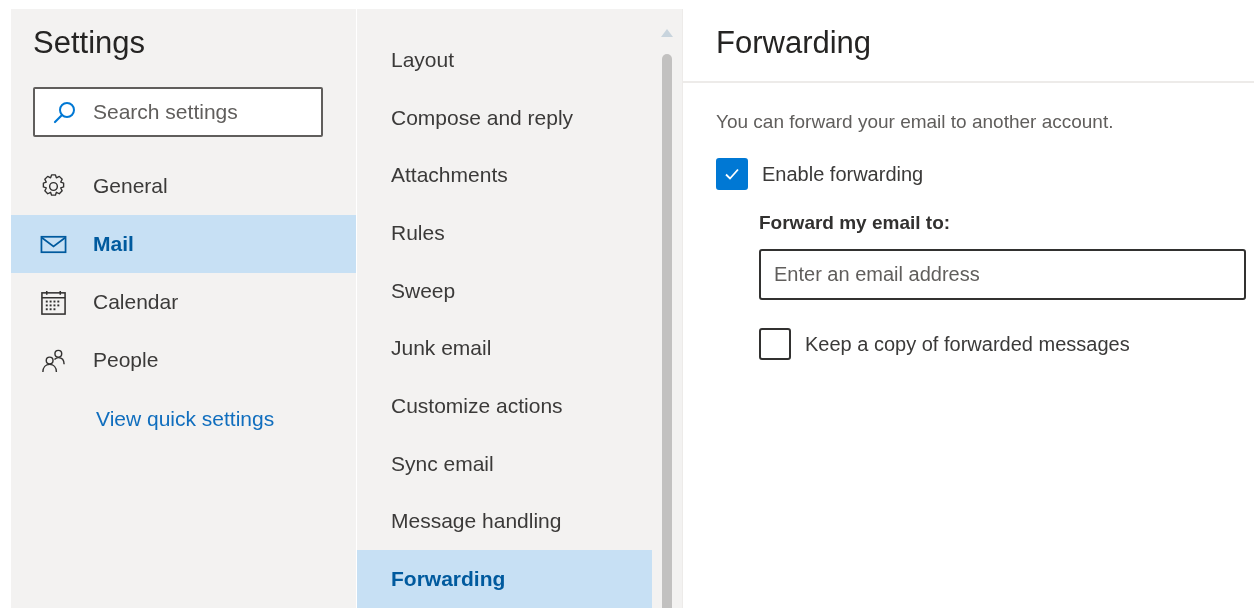  Describe the element at coordinates (178, 112) in the screenshot. I see `search-field: Search settings` at that location.